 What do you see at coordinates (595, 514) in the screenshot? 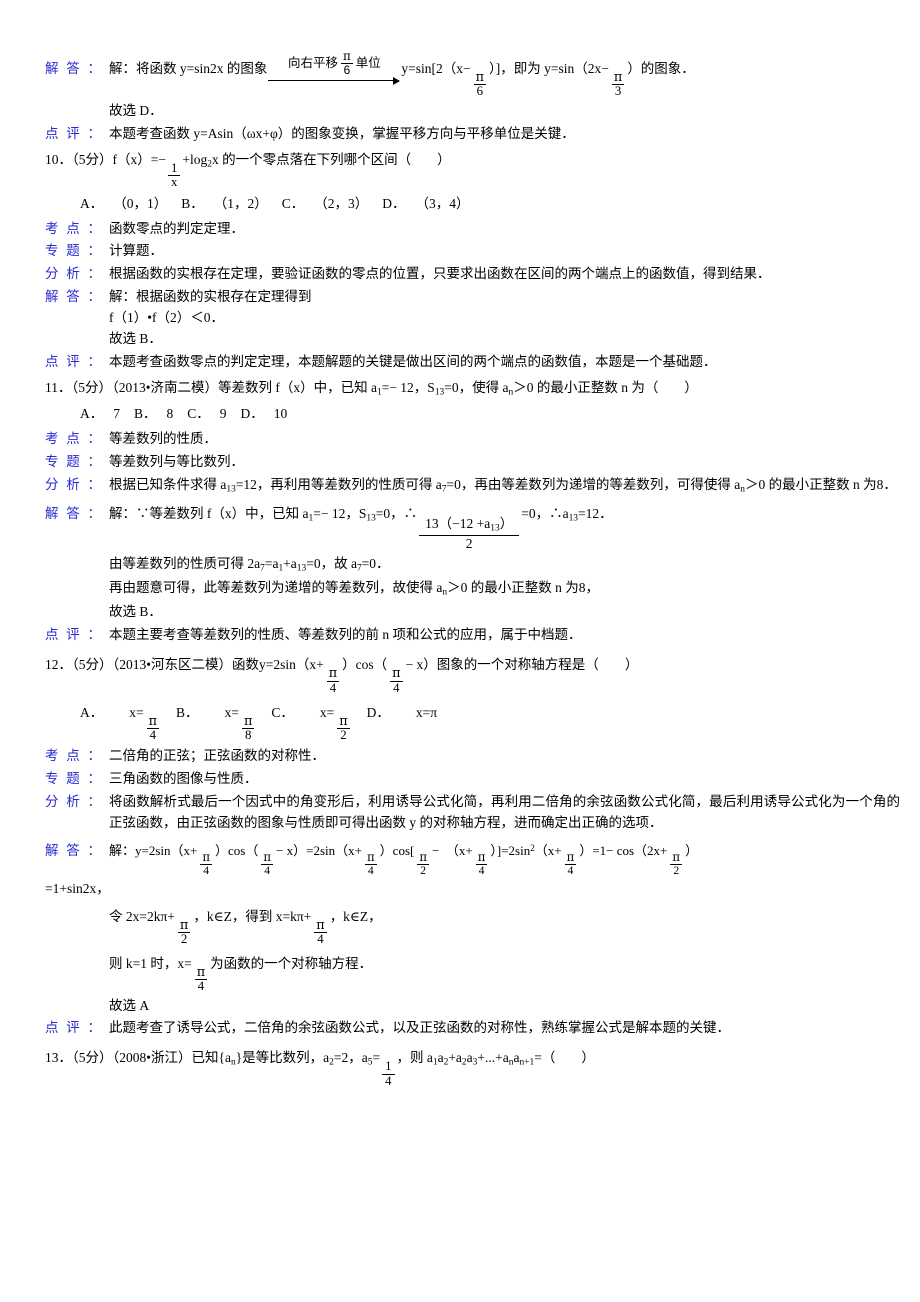
I see `q11-jieda-e: =12．` at bounding box center [595, 514].